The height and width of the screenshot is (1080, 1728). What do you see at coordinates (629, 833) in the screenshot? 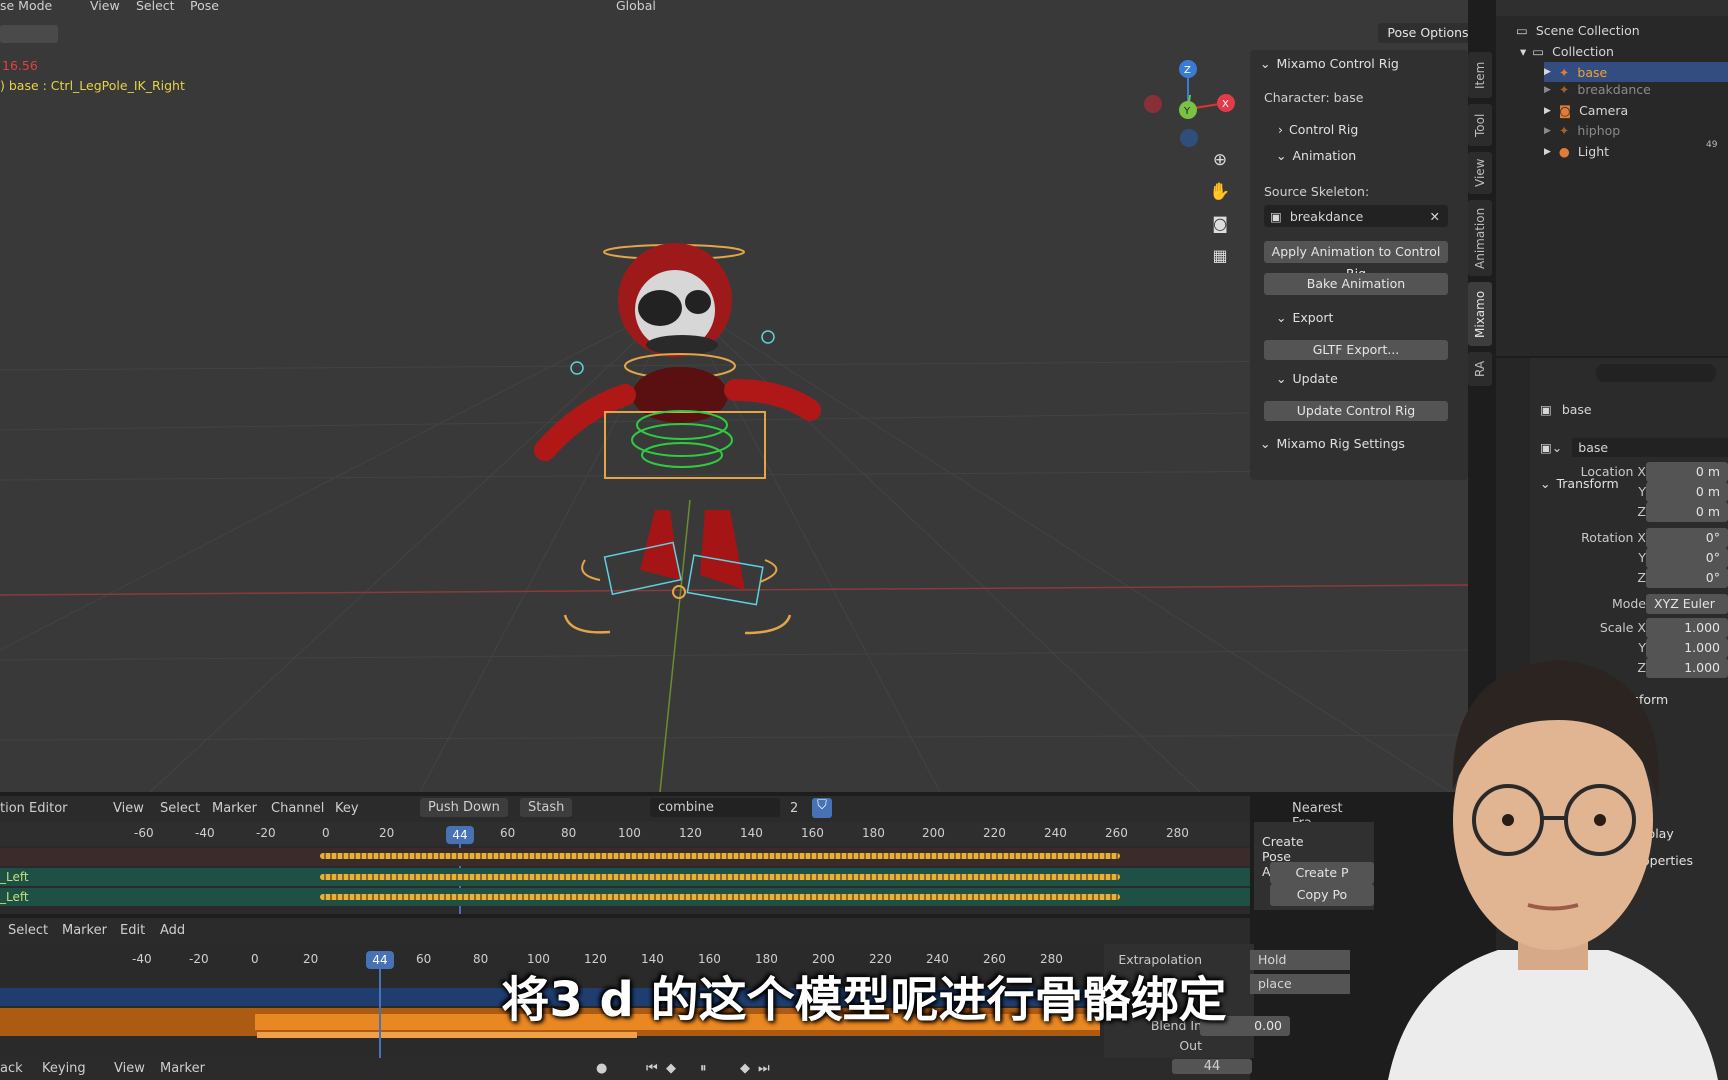
I see `tick: 100` at bounding box center [629, 833].